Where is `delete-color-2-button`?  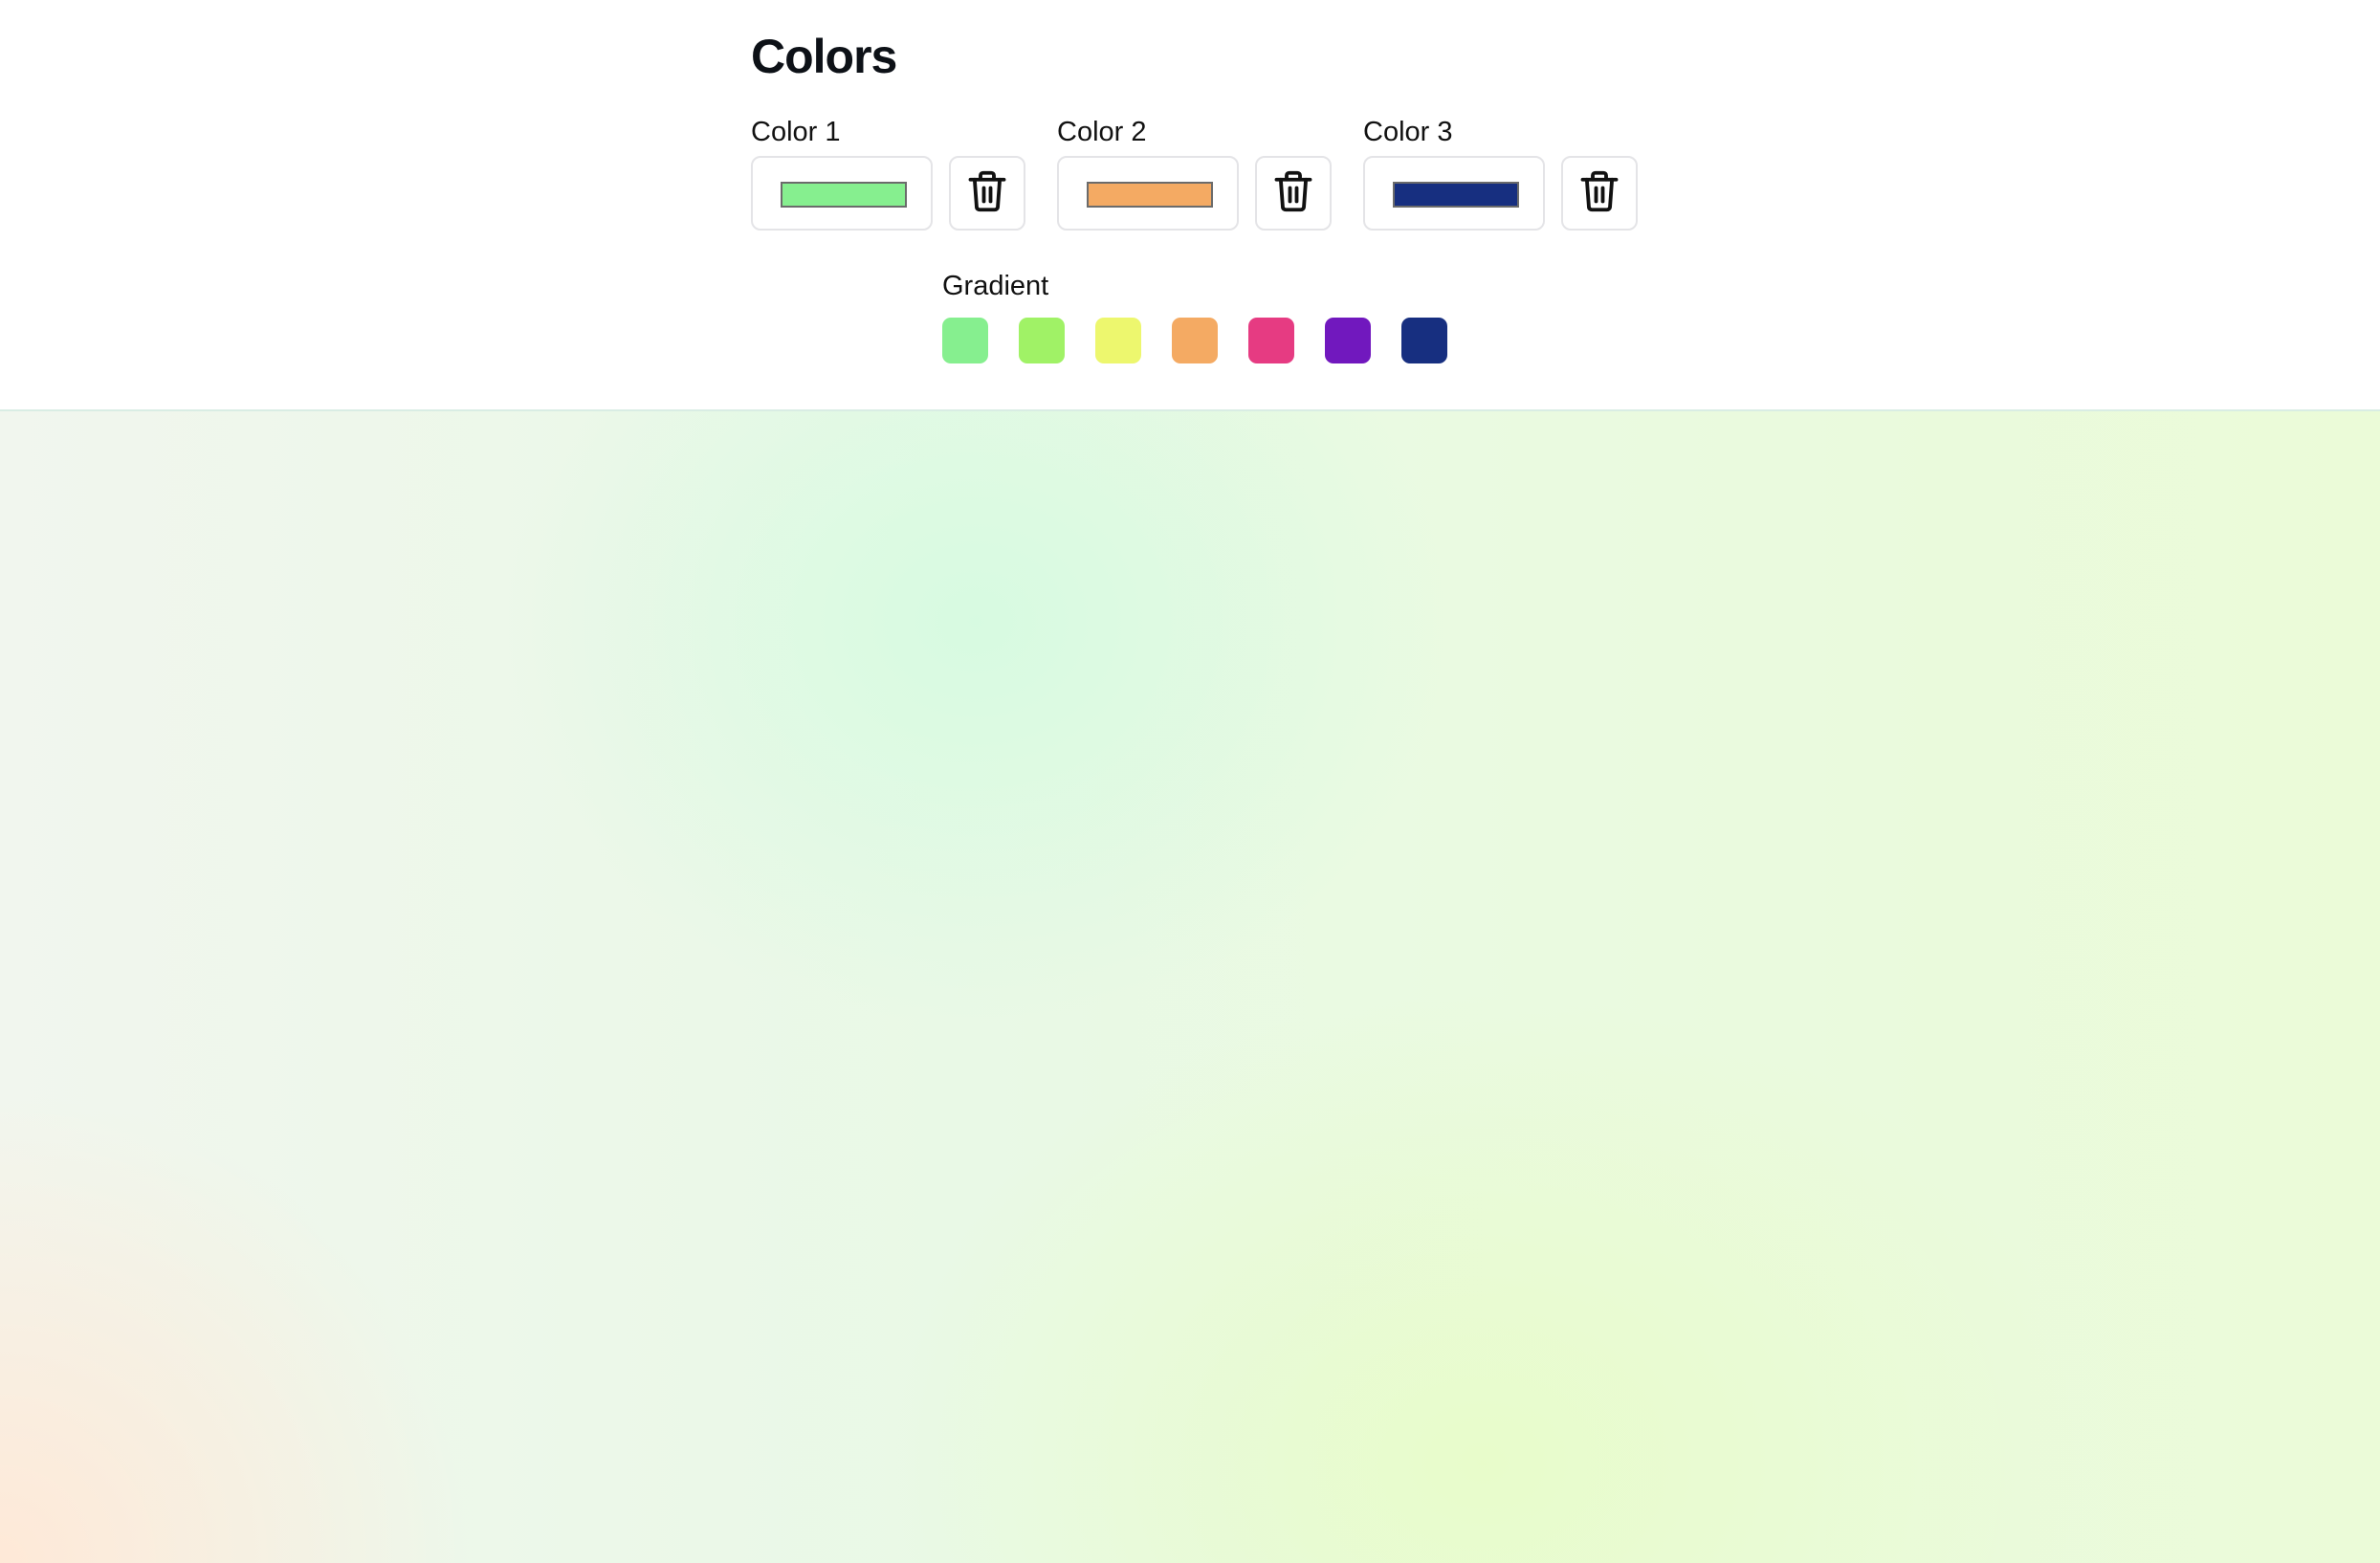 delete-color-2-button is located at coordinates (1293, 193).